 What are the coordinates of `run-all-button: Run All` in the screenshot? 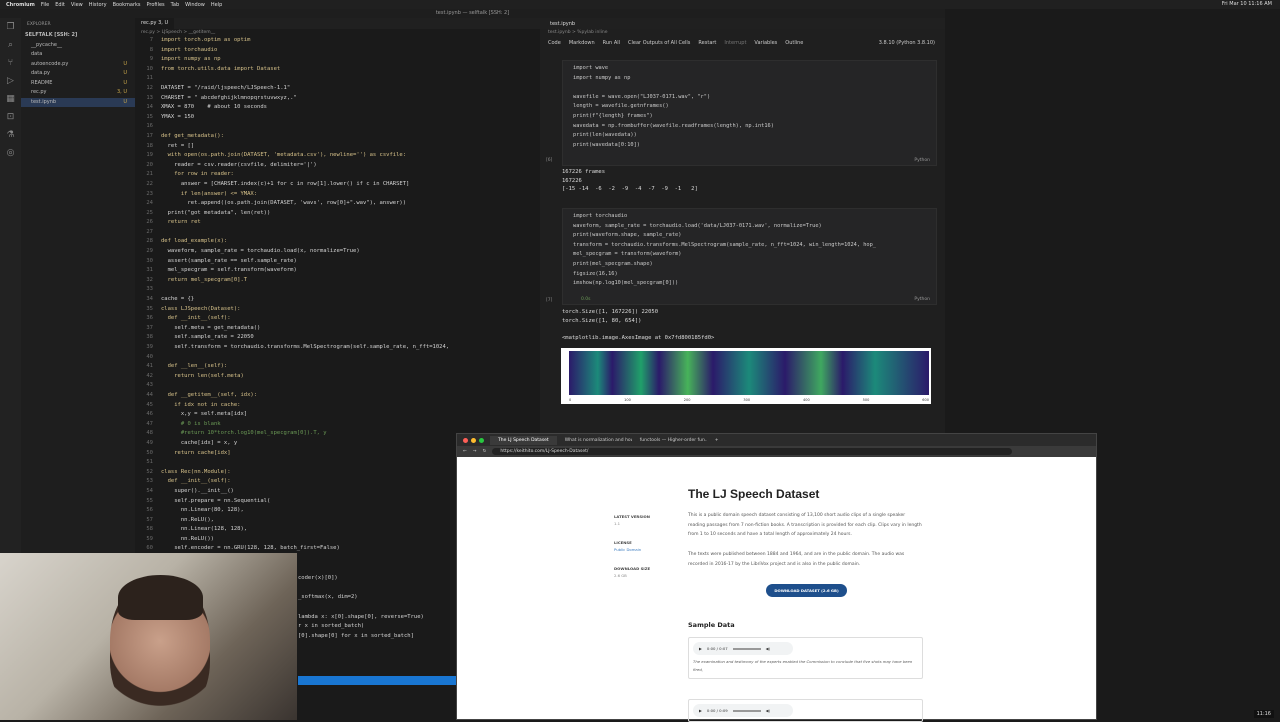 It's located at (611, 43).